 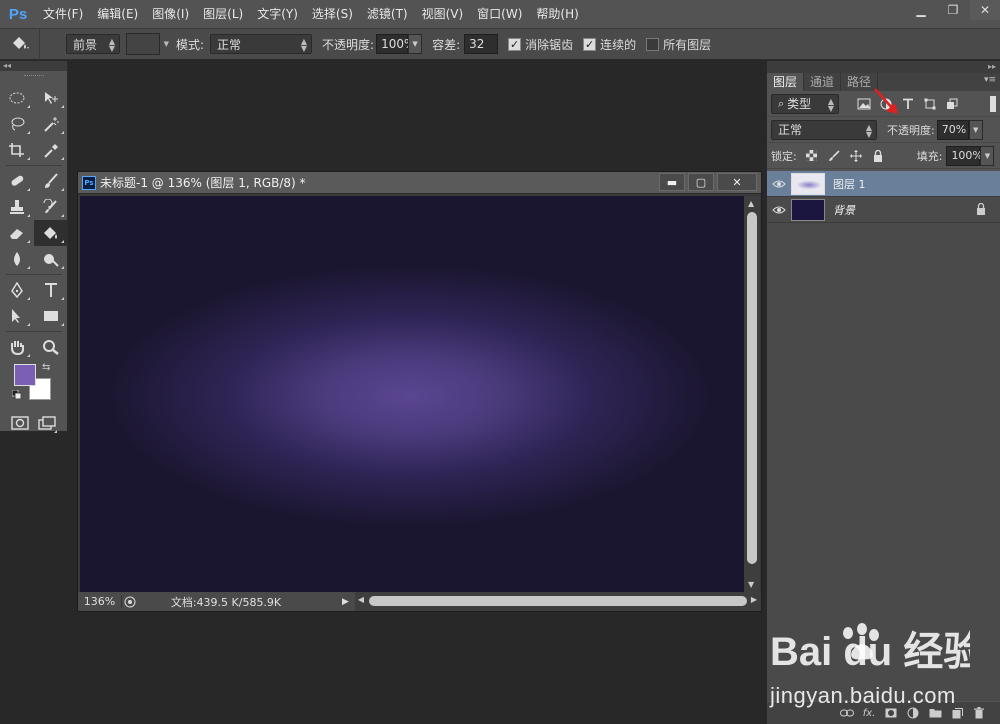 What do you see at coordinates (277, 14) in the screenshot?
I see `menu-type: 文字(Y)` at bounding box center [277, 14].